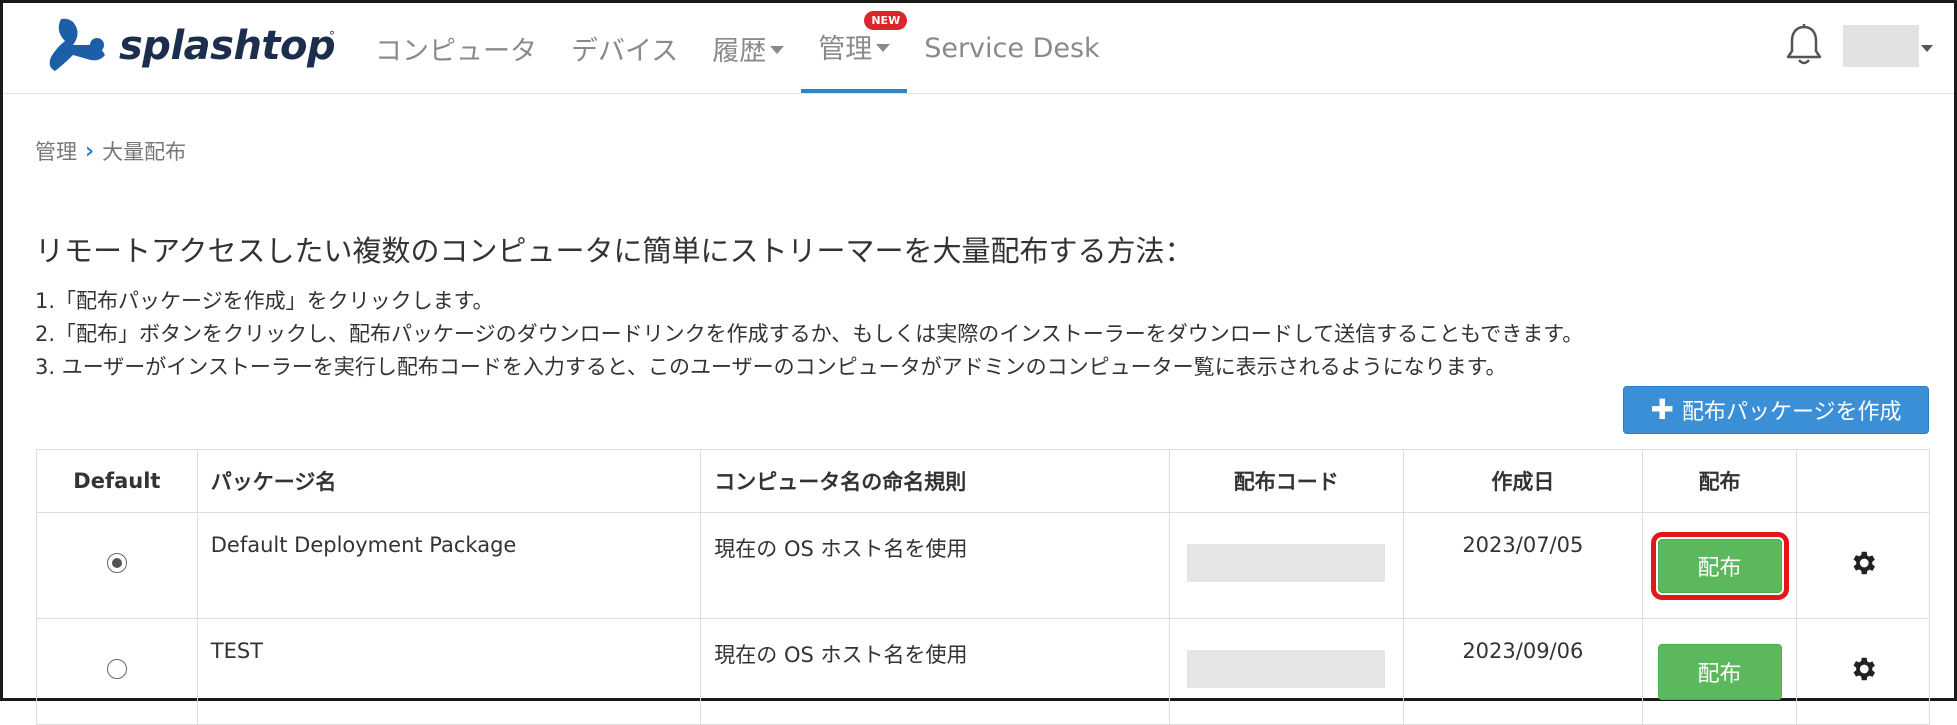  I want to click on create-package-label: 配布パッケージを作成, so click(1791, 412).